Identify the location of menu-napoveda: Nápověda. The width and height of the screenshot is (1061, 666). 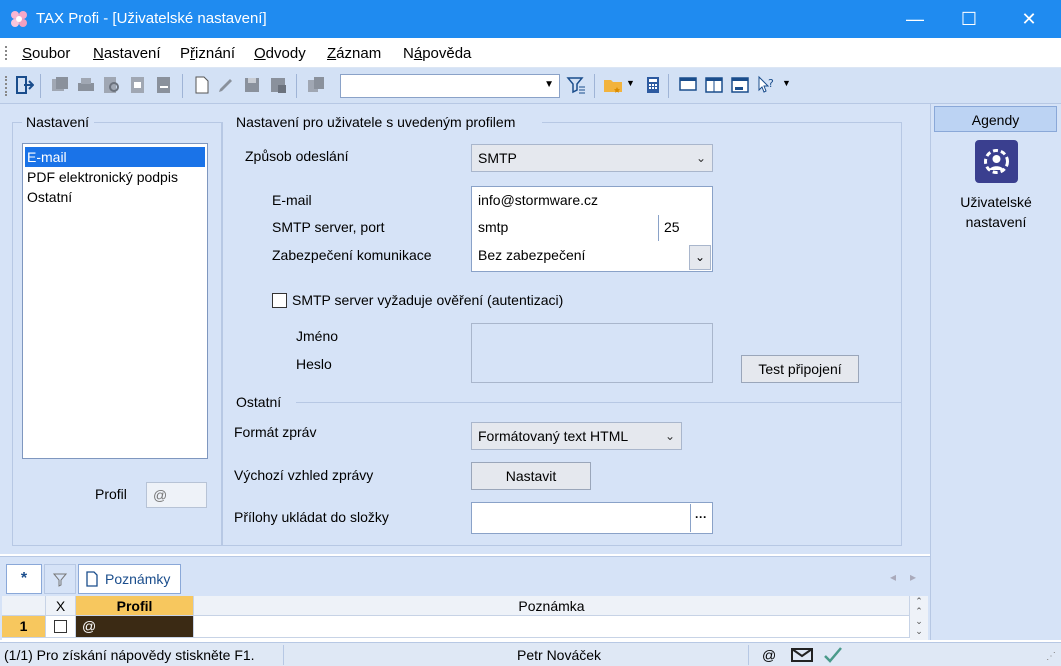
(437, 53).